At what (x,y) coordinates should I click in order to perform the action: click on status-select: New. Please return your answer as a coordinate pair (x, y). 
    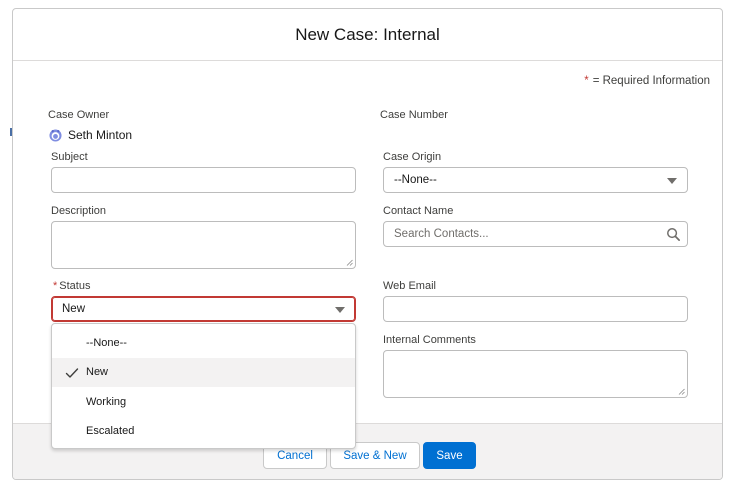
    Looking at the image, I should click on (203, 309).